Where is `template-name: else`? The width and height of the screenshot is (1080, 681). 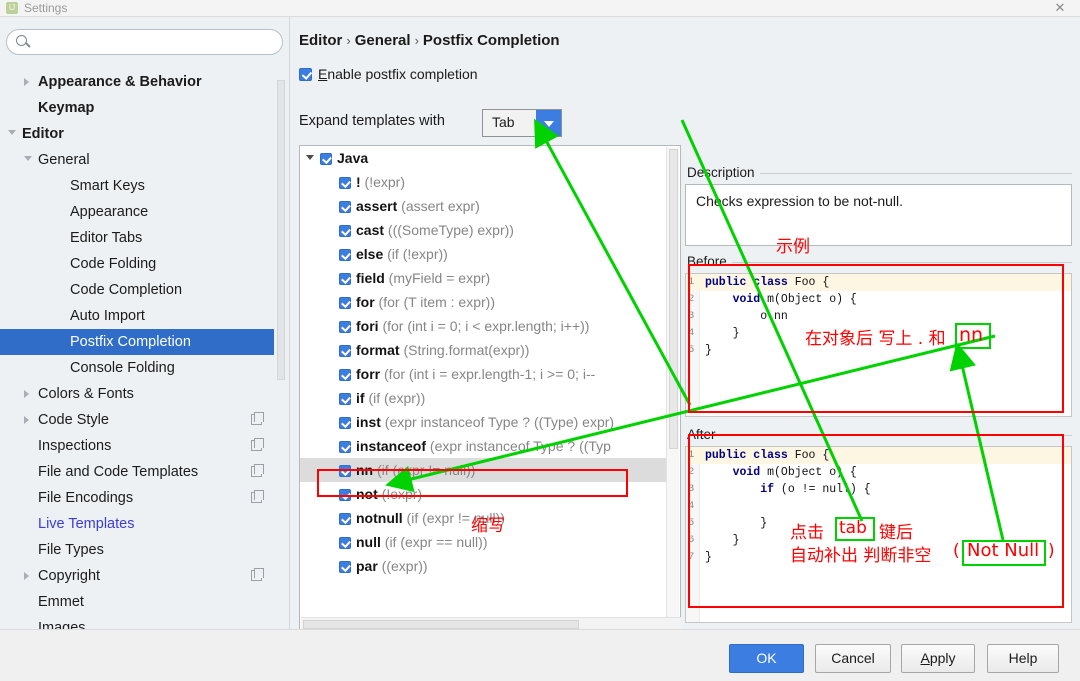
template-name: else is located at coordinates (370, 254).